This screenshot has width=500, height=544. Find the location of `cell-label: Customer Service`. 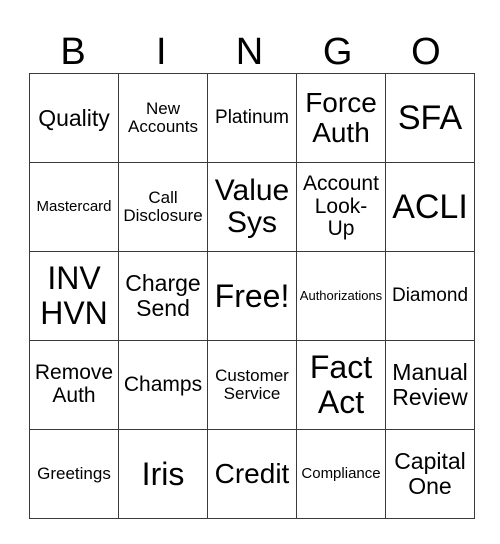

cell-label: Customer Service is located at coordinates (252, 384).